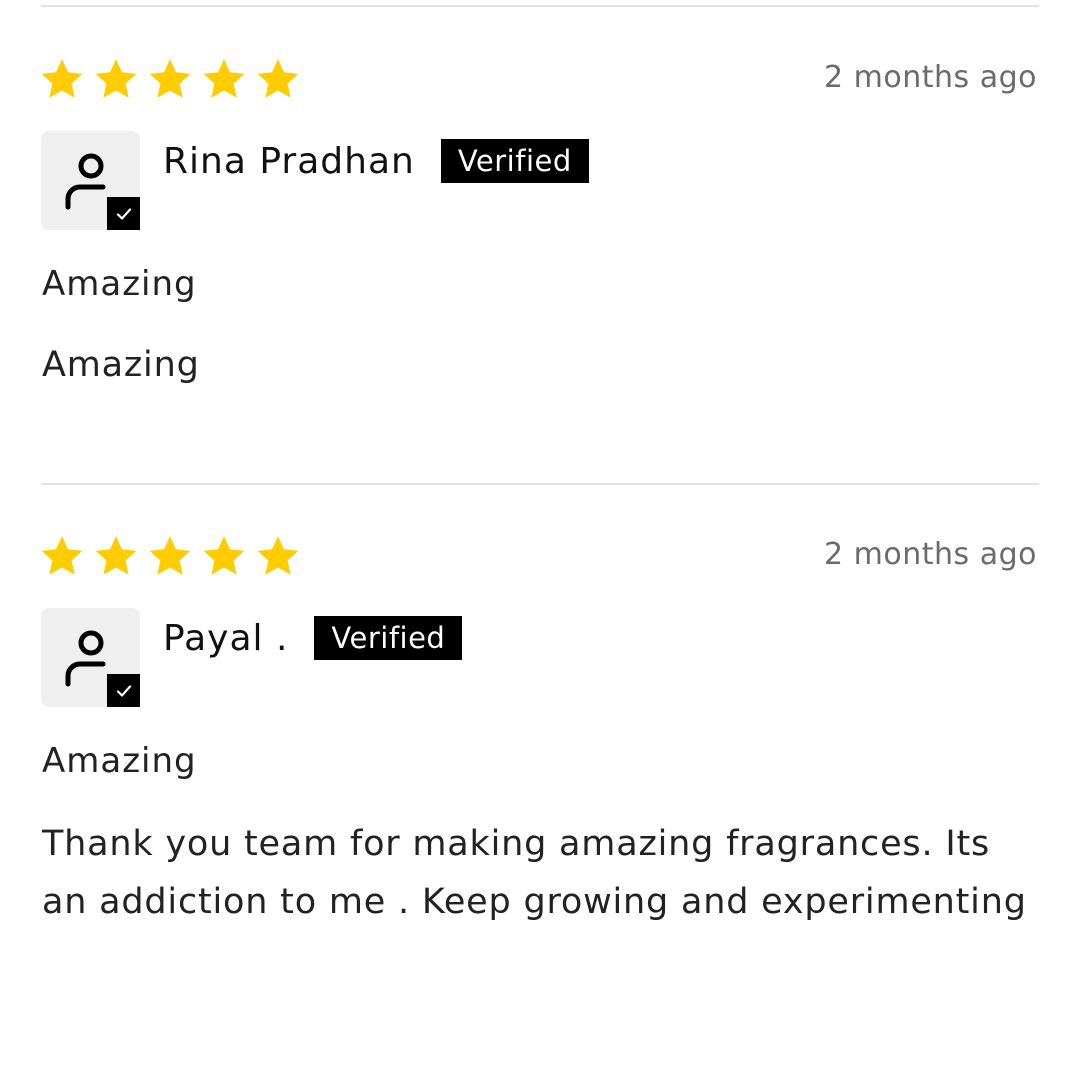 Image resolution: width=1080 pixels, height=1069 pixels. I want to click on reviewer-name: Rina Pradhan, so click(289, 161).